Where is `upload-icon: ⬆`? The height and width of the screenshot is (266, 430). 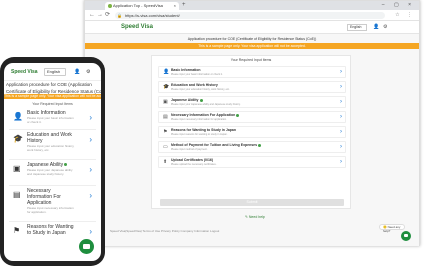
upload-icon: ⬆ is located at coordinates (165, 162).